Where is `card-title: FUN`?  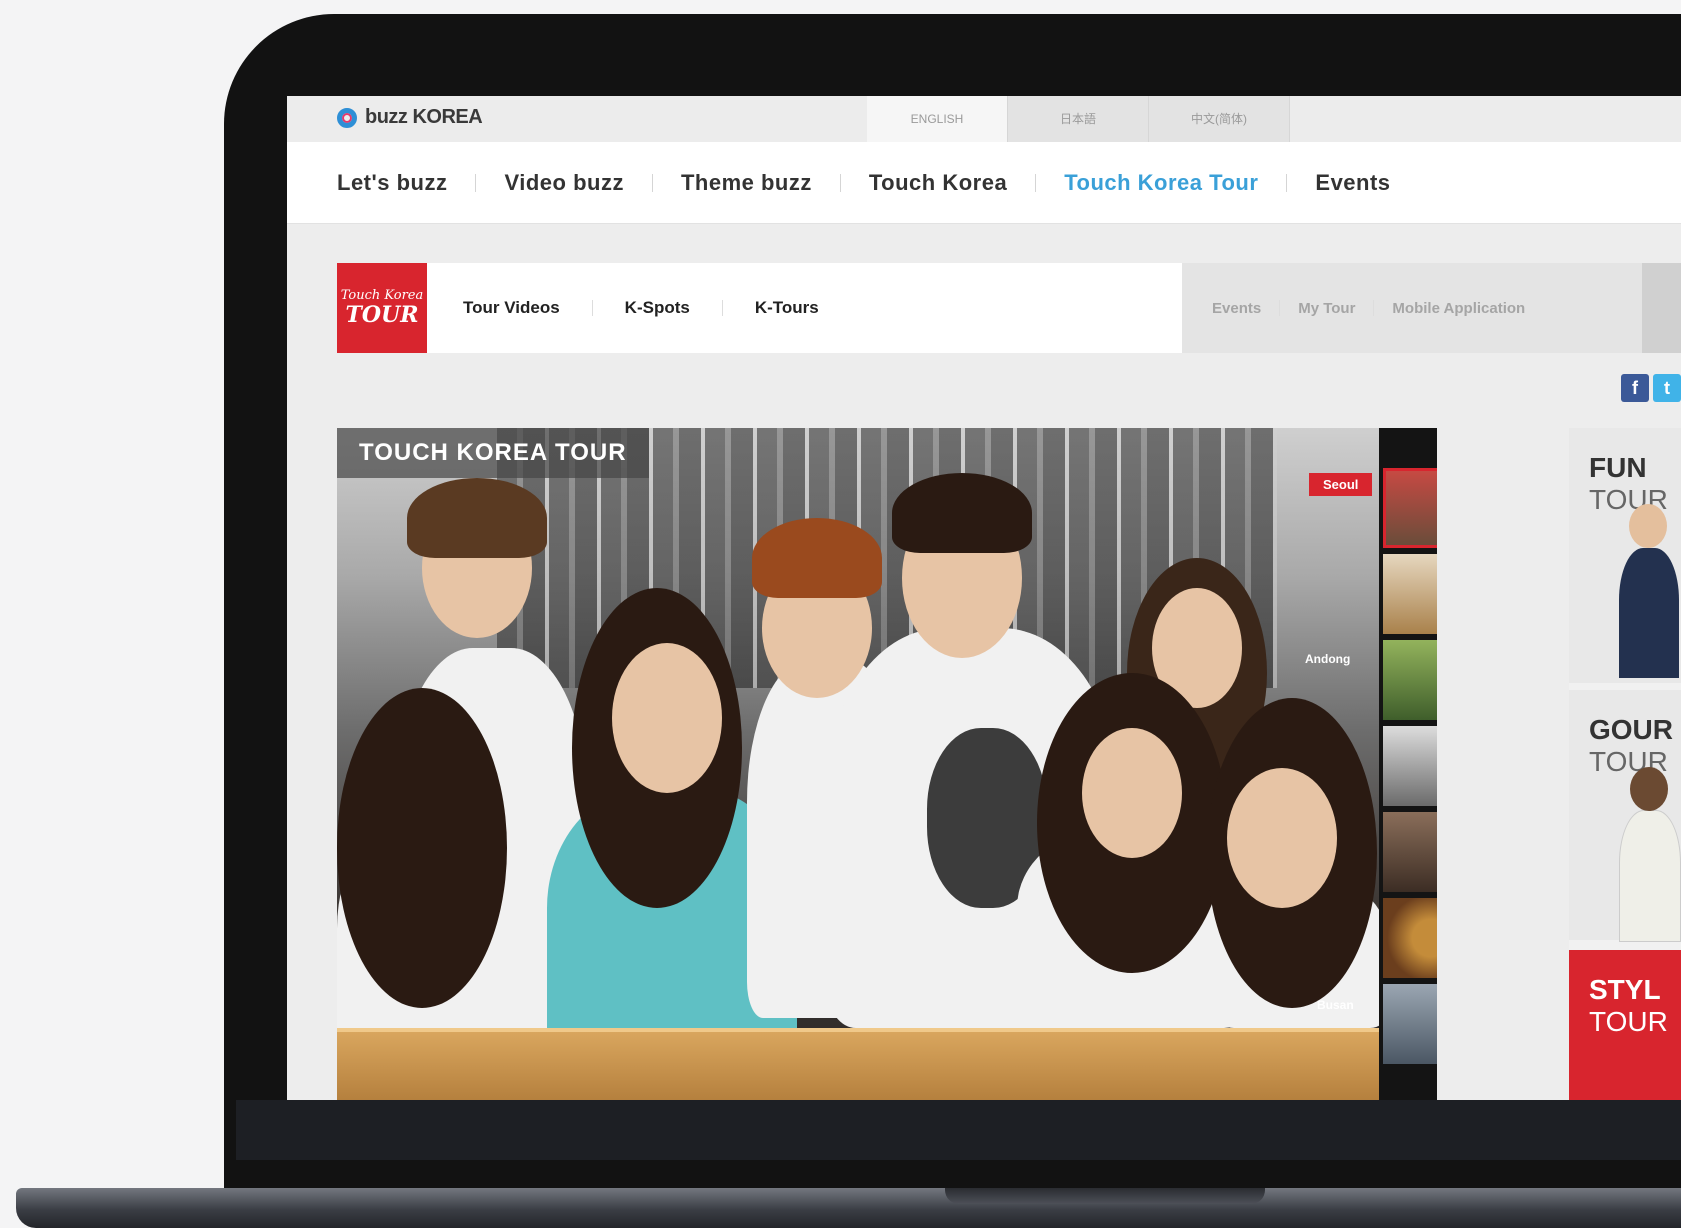 card-title: FUN is located at coordinates (1618, 467).